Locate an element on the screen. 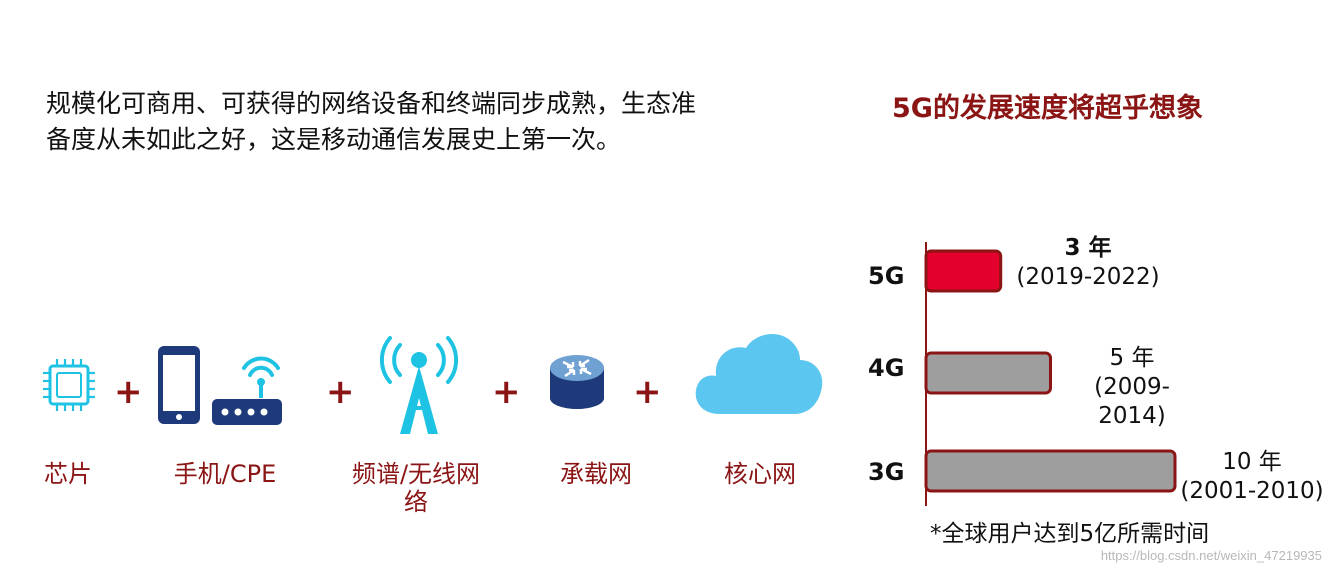 This screenshot has width=1332, height=576. label-bearer-network: 承载网 is located at coordinates (596, 474).